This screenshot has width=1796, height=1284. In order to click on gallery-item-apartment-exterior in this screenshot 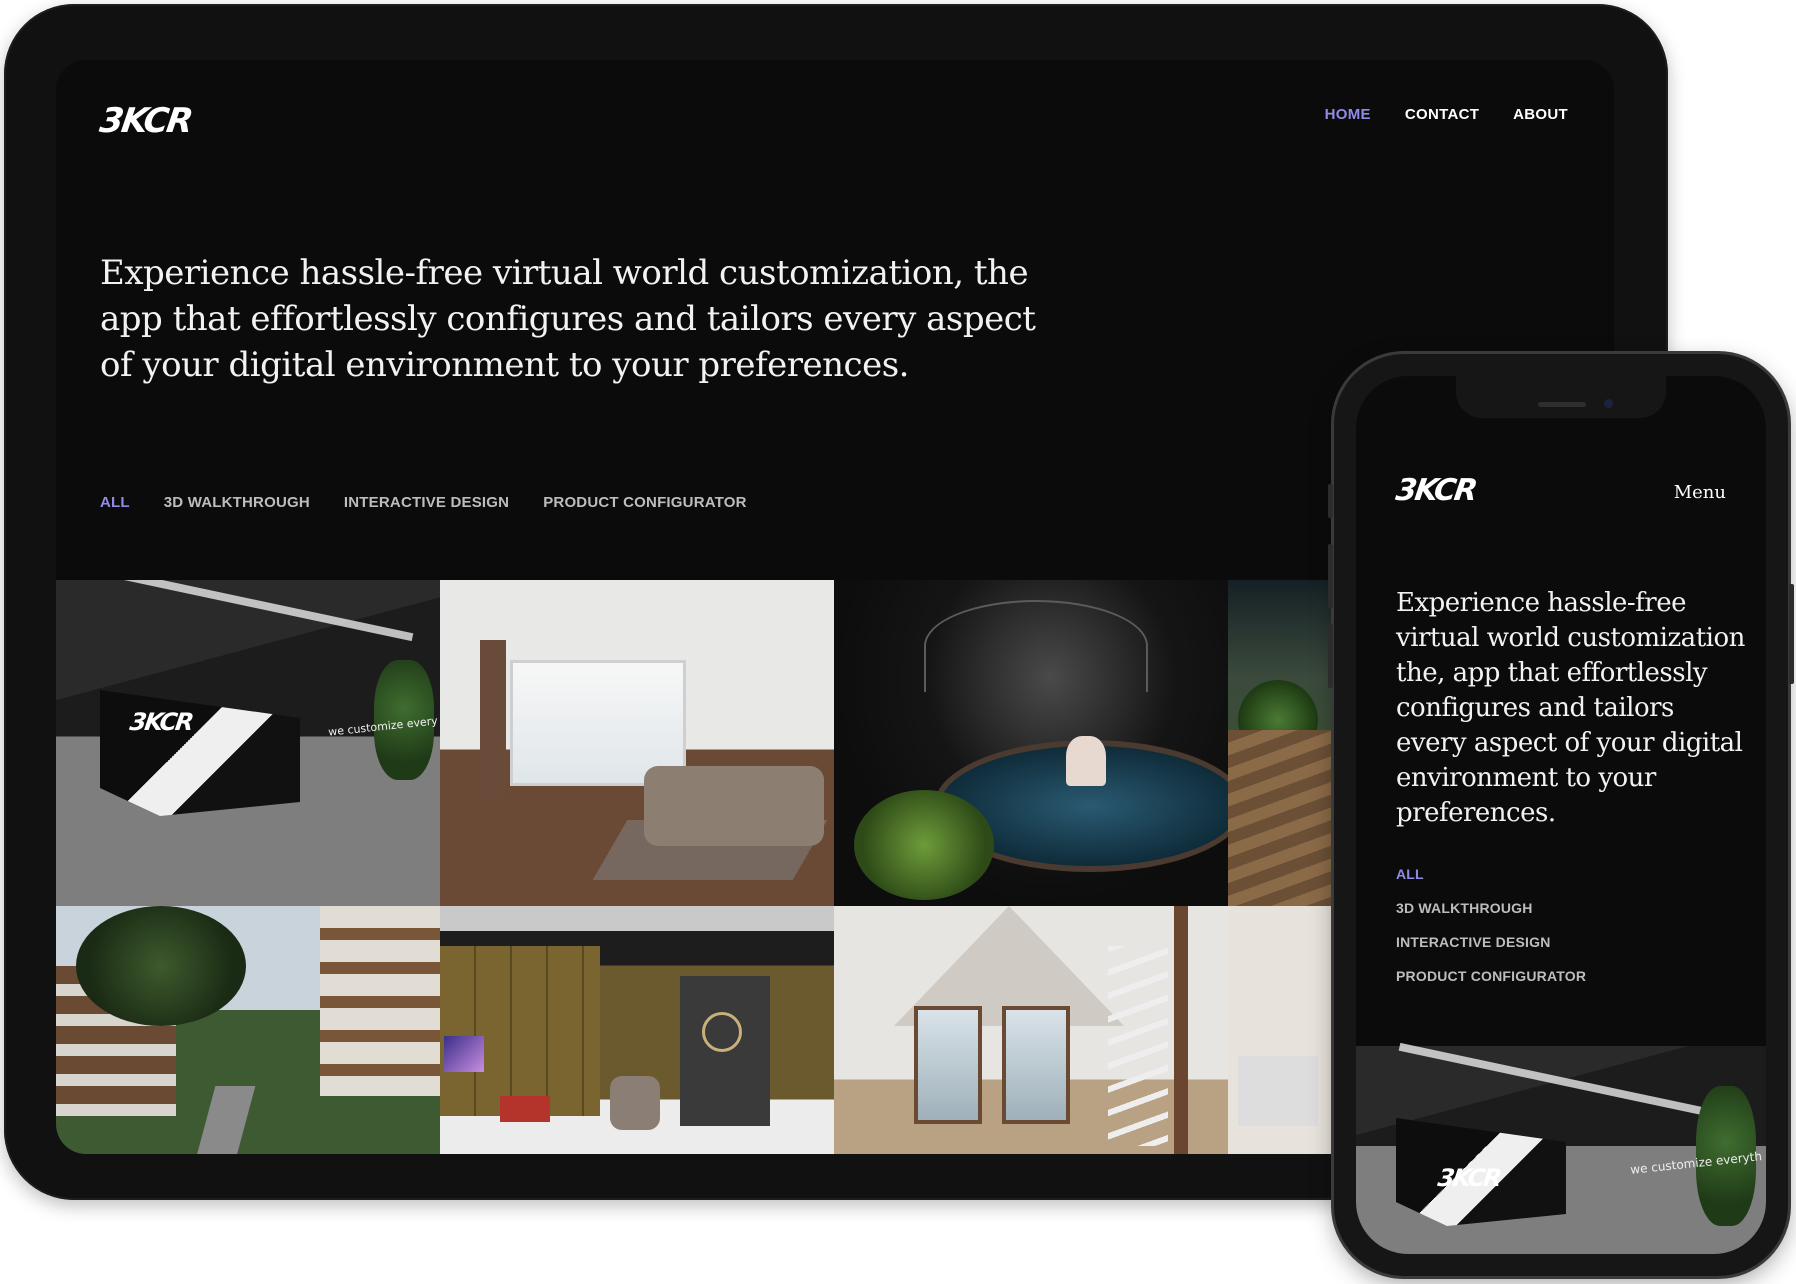, I will do `click(248, 1030)`.